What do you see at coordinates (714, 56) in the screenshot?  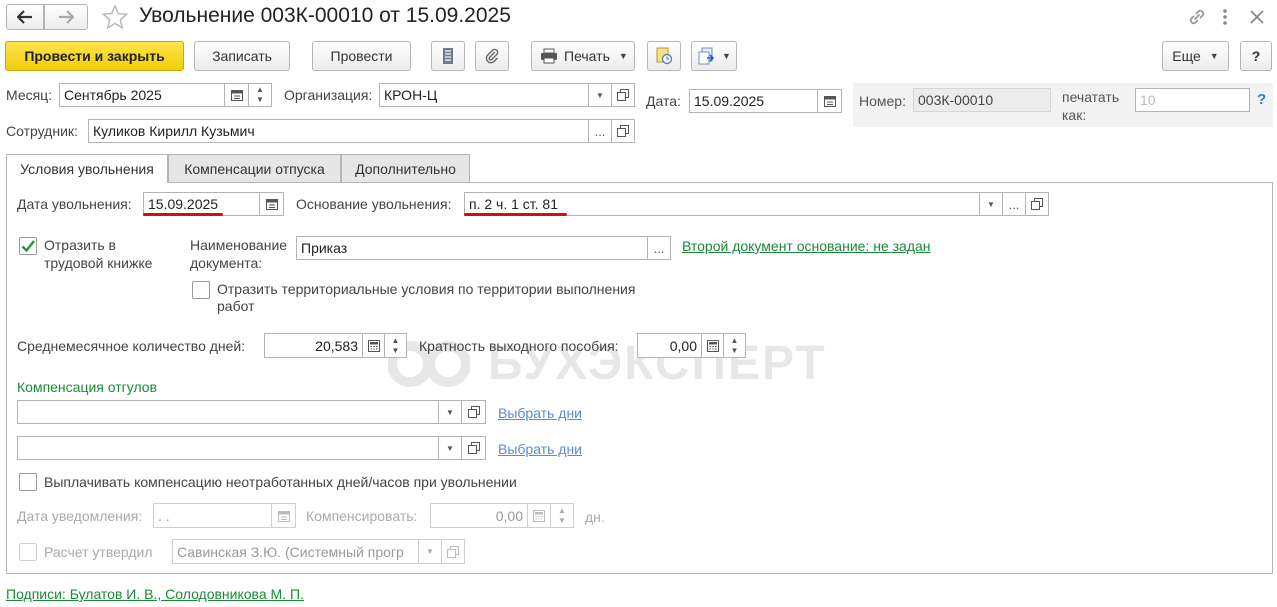 I see `create-based-on-button: ▼` at bounding box center [714, 56].